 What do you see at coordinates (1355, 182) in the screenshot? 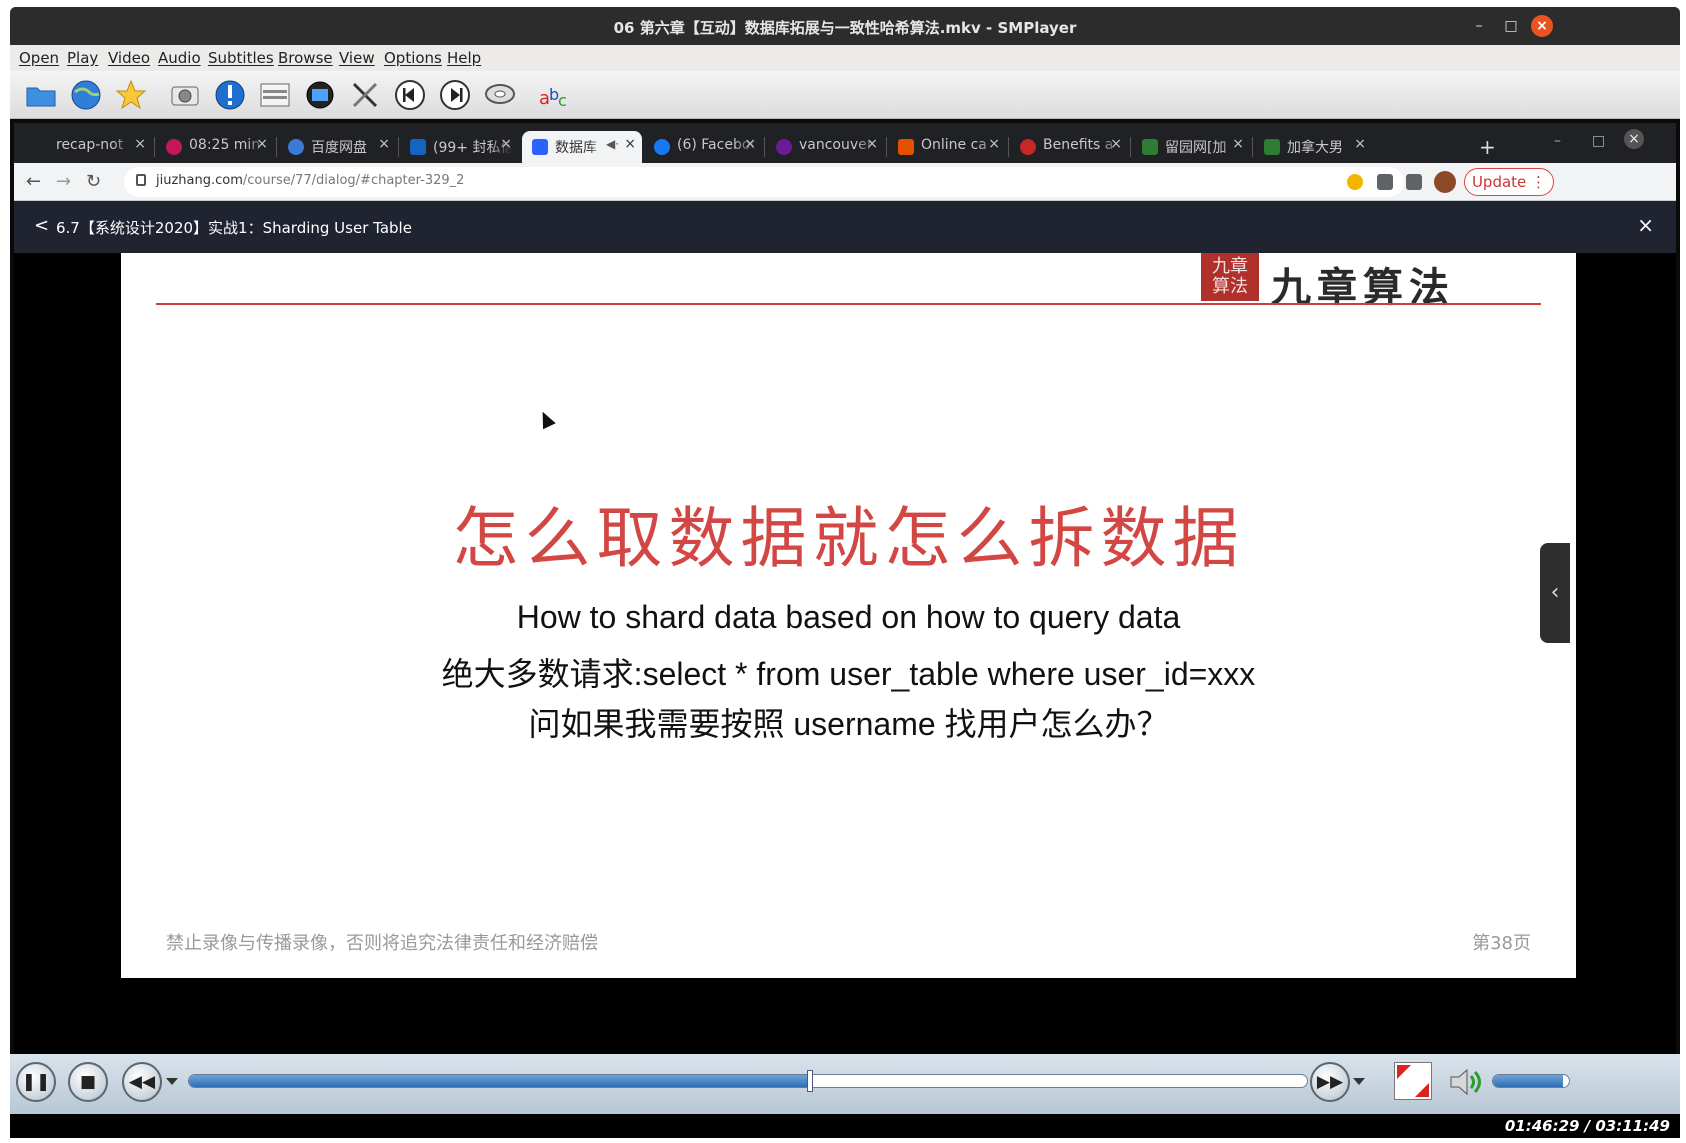
I see `extension-icon` at bounding box center [1355, 182].